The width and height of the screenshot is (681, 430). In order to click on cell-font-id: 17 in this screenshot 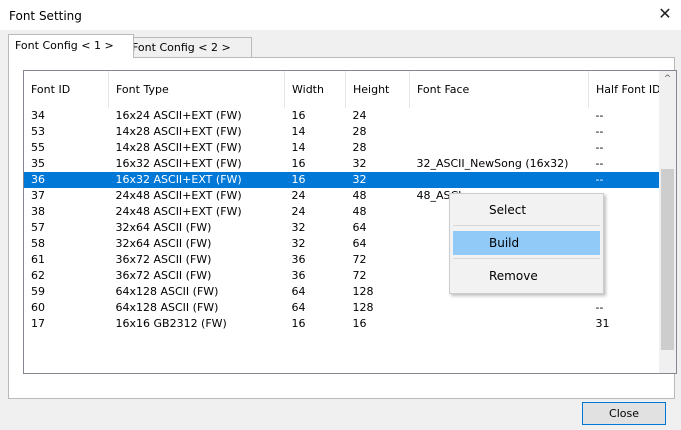, I will do `click(38, 323)`.